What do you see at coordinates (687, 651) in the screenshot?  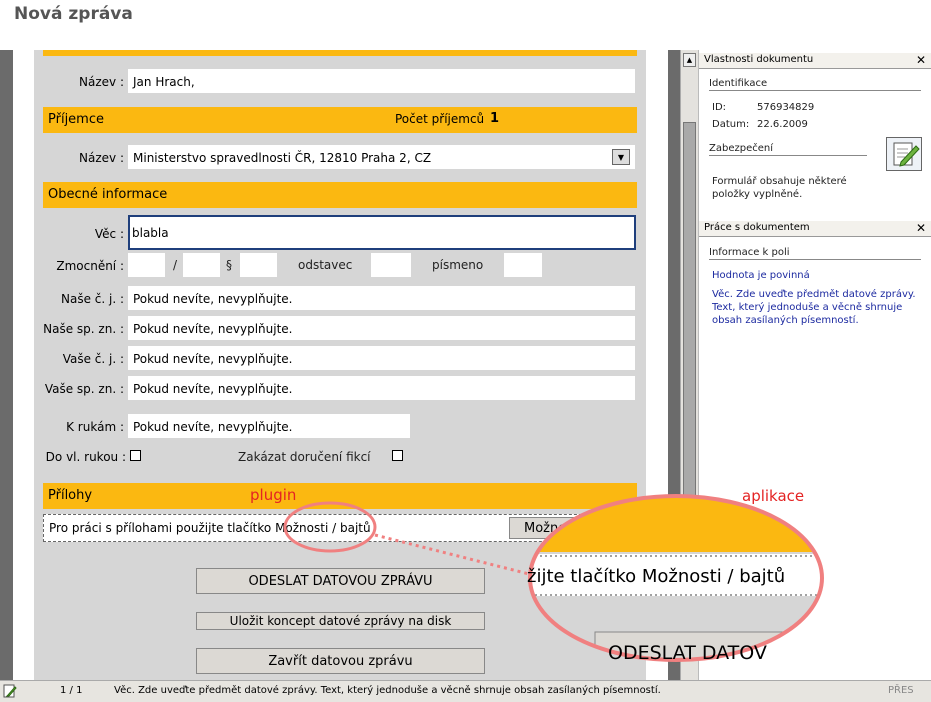 I see `zoom-button-text: ODESLAT DATOV` at bounding box center [687, 651].